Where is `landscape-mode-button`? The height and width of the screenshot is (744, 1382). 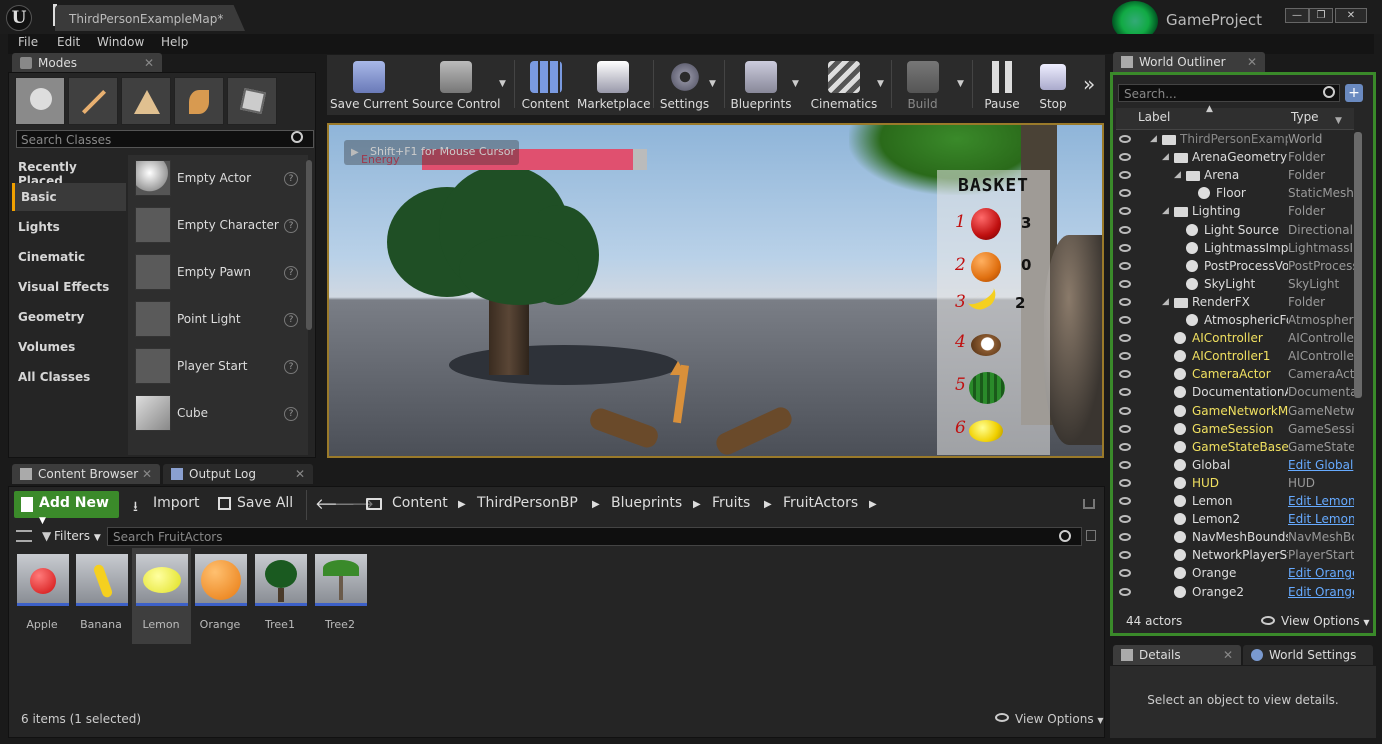 landscape-mode-button is located at coordinates (146, 101).